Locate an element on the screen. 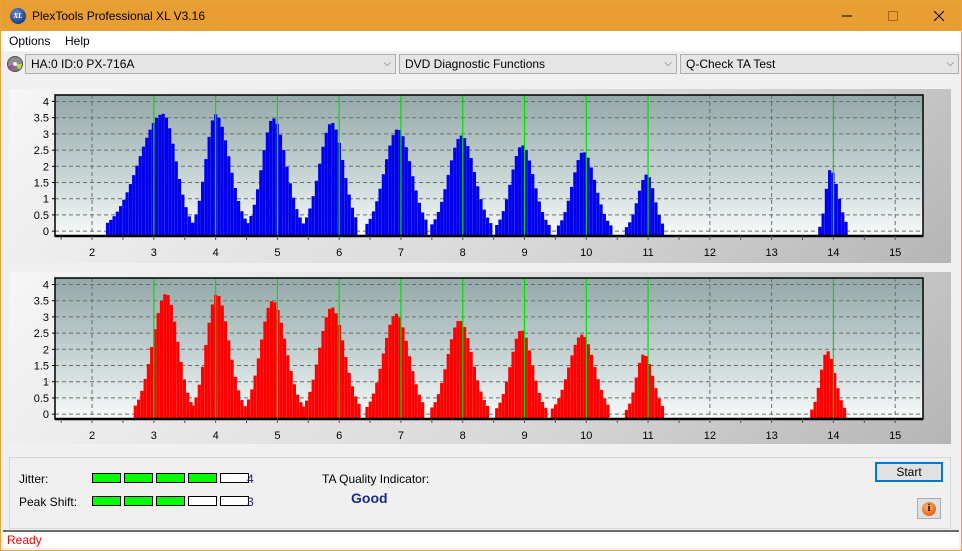 This screenshot has width=962, height=551. maximize-button is located at coordinates (893, 16).